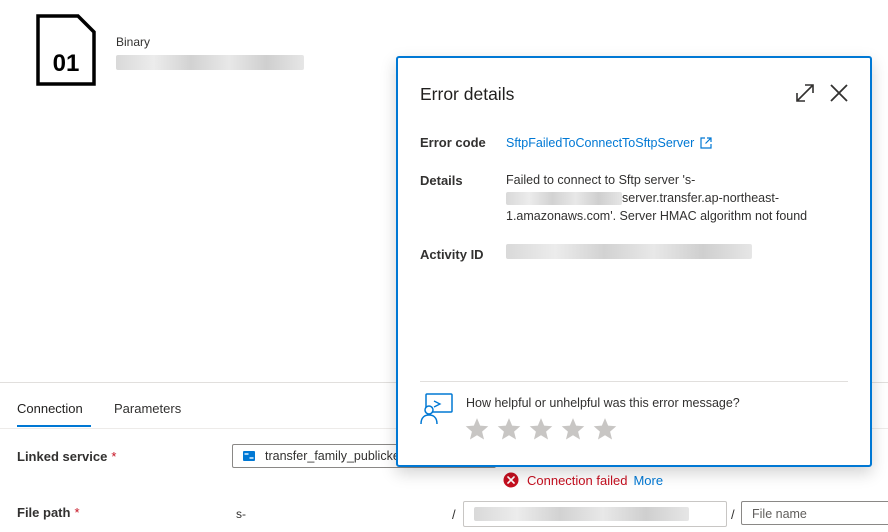  Describe the element at coordinates (601, 180) in the screenshot. I see `details-line-1: Failed to connect to Sftp server 's-` at that location.